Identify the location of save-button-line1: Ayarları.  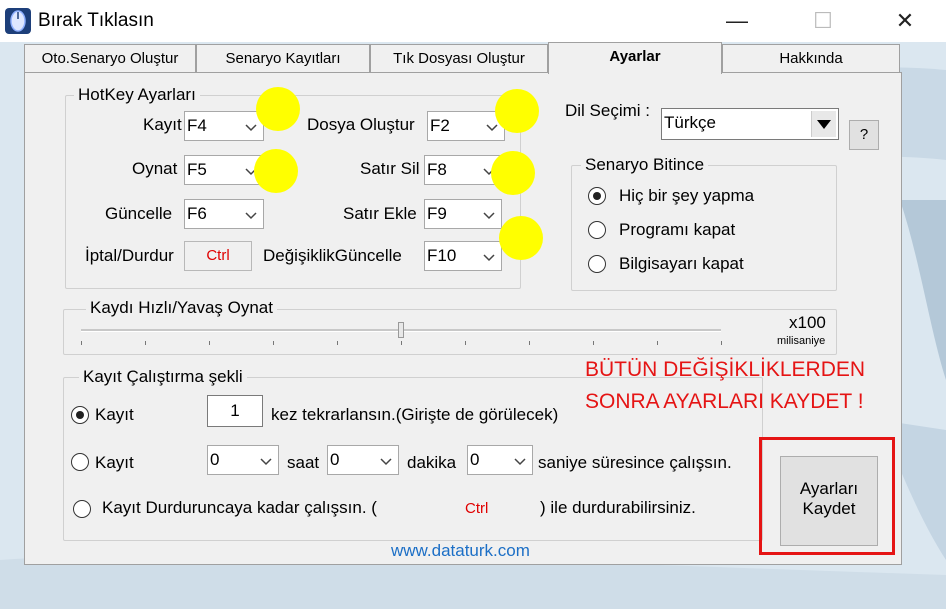
(829, 488).